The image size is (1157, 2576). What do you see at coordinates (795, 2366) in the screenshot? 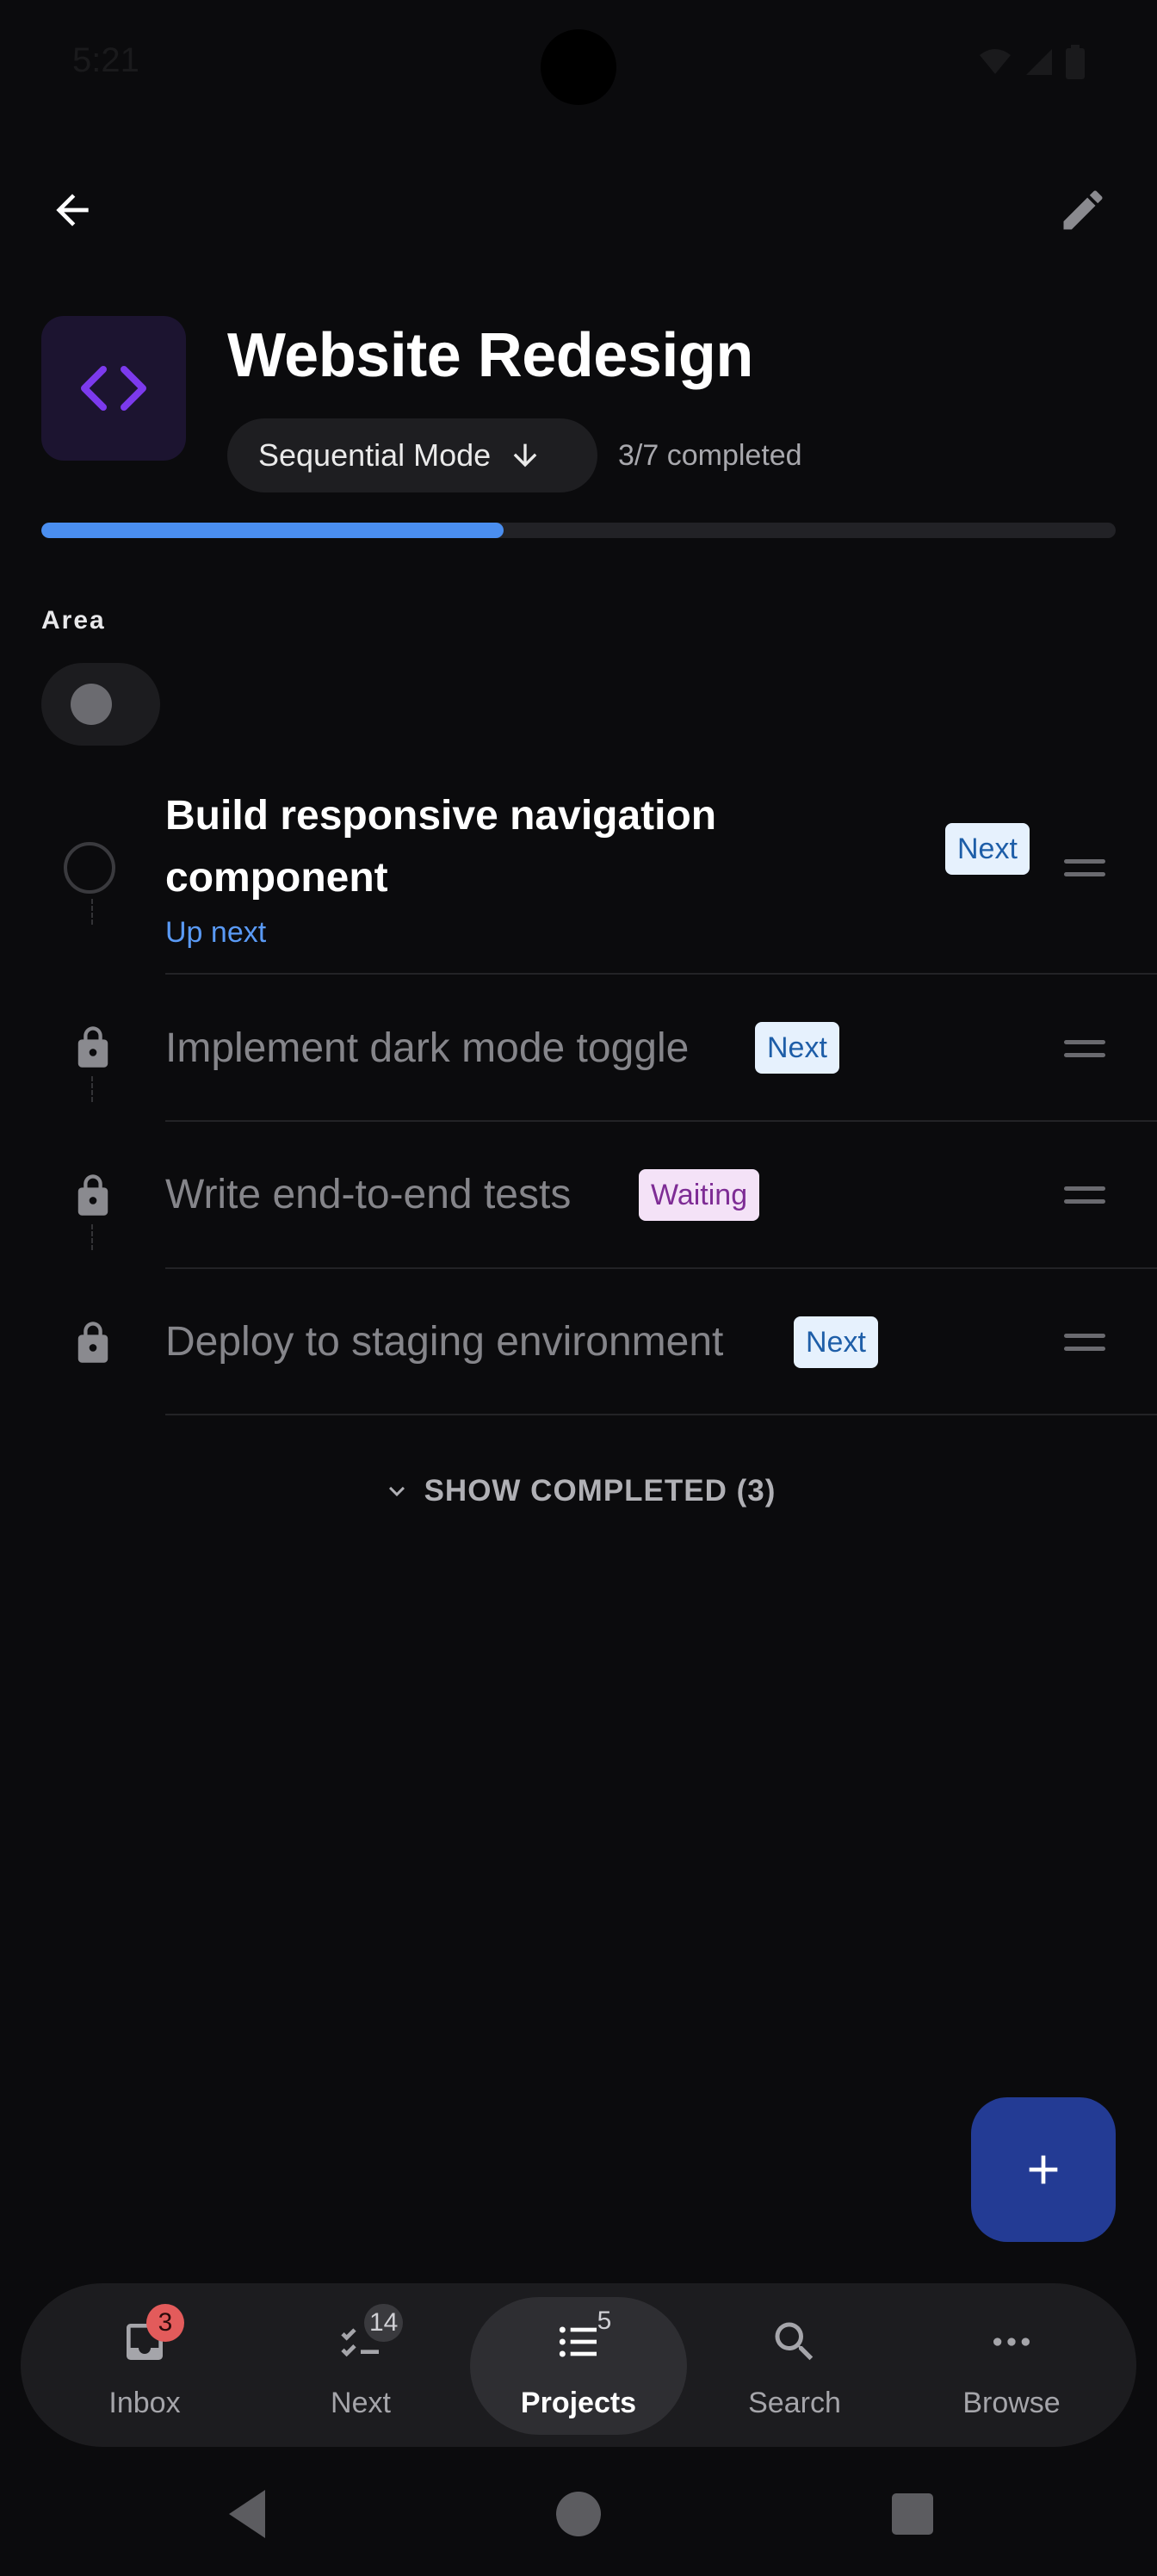
I see `nav-search: Search` at bounding box center [795, 2366].